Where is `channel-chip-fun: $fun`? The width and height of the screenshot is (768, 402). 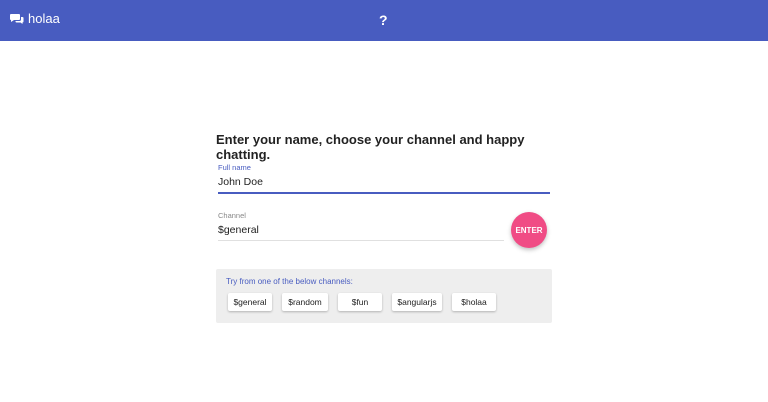 channel-chip-fun: $fun is located at coordinates (360, 302).